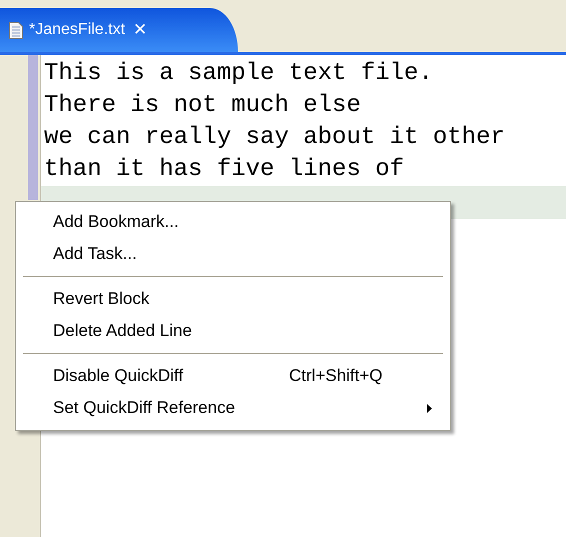  Describe the element at coordinates (233, 376) in the screenshot. I see `menu-item: Disable QuickDiff Ctrl+Shift+Q` at that location.